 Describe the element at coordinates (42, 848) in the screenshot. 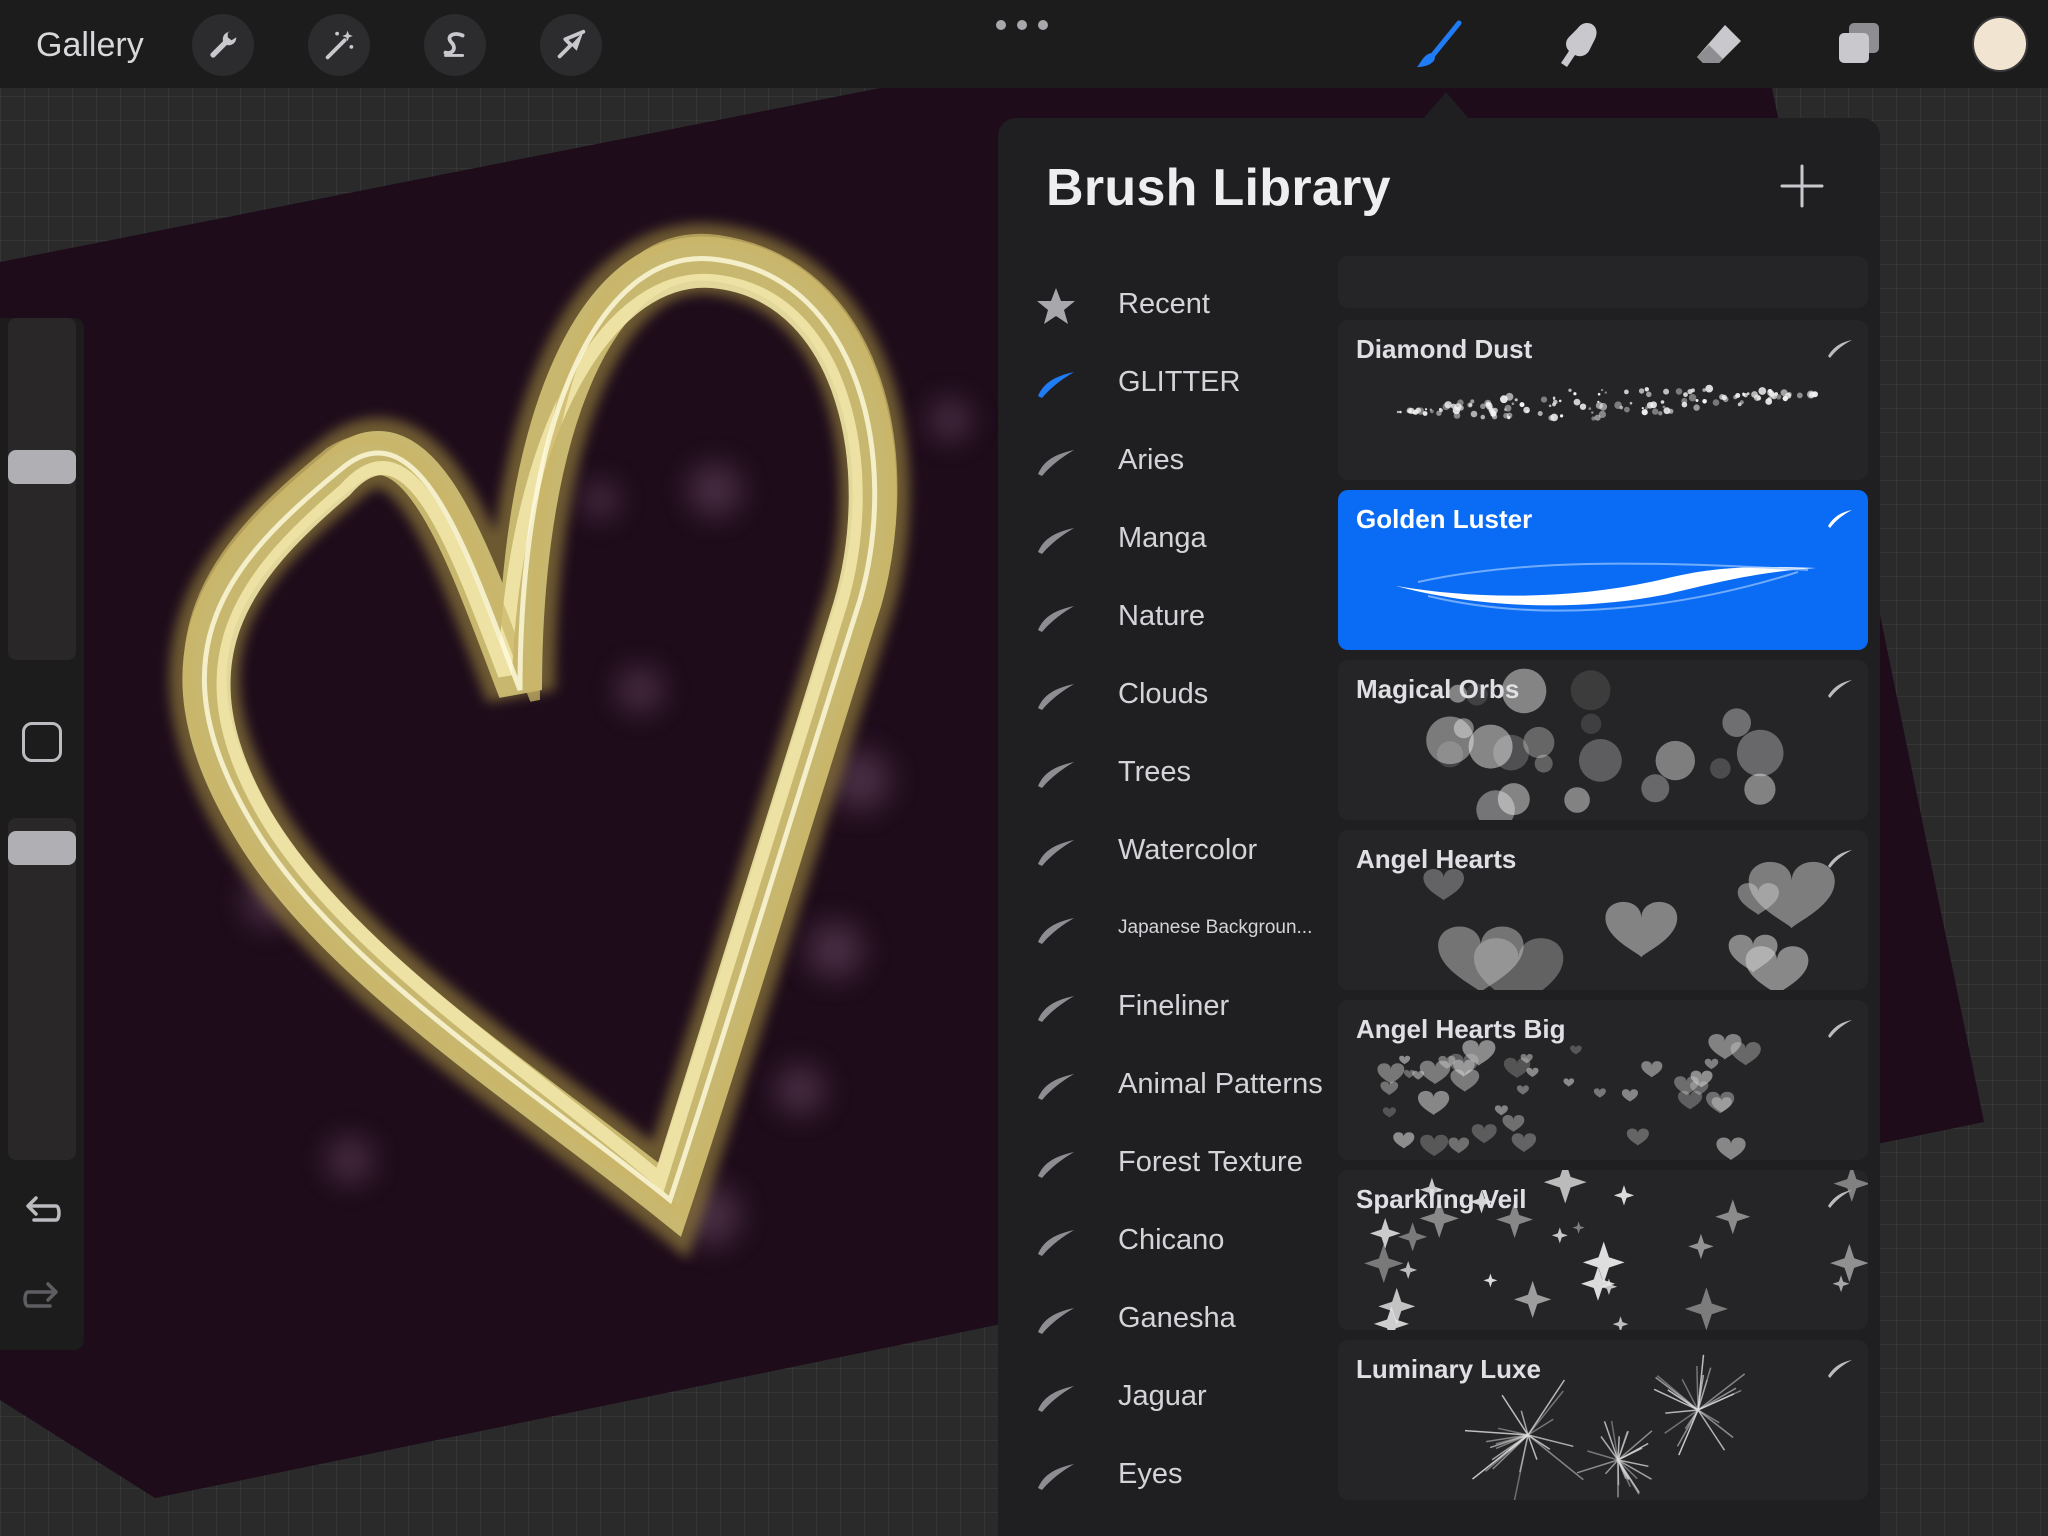

I see `opacity-slider-handle` at that location.